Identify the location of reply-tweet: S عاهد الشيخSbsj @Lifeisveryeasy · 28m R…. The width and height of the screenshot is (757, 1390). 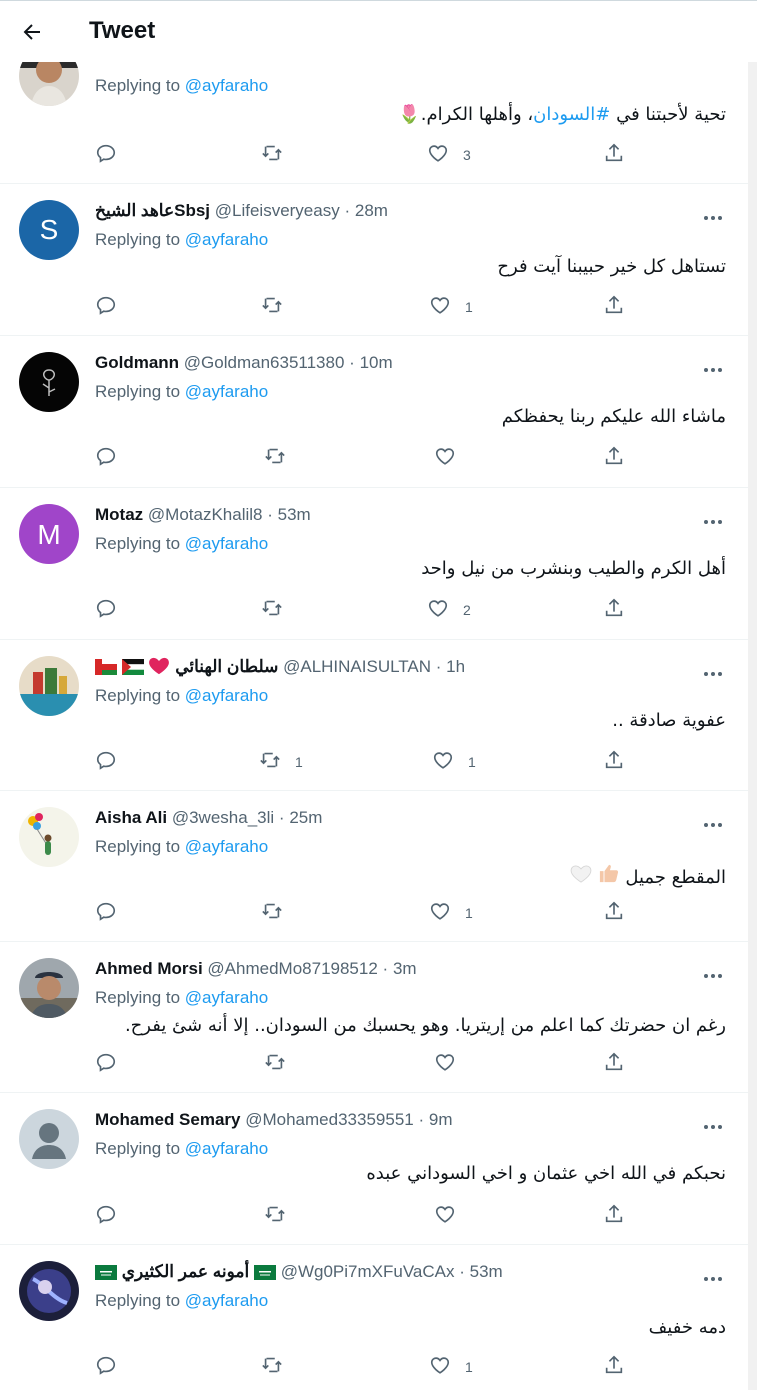
(374, 260).